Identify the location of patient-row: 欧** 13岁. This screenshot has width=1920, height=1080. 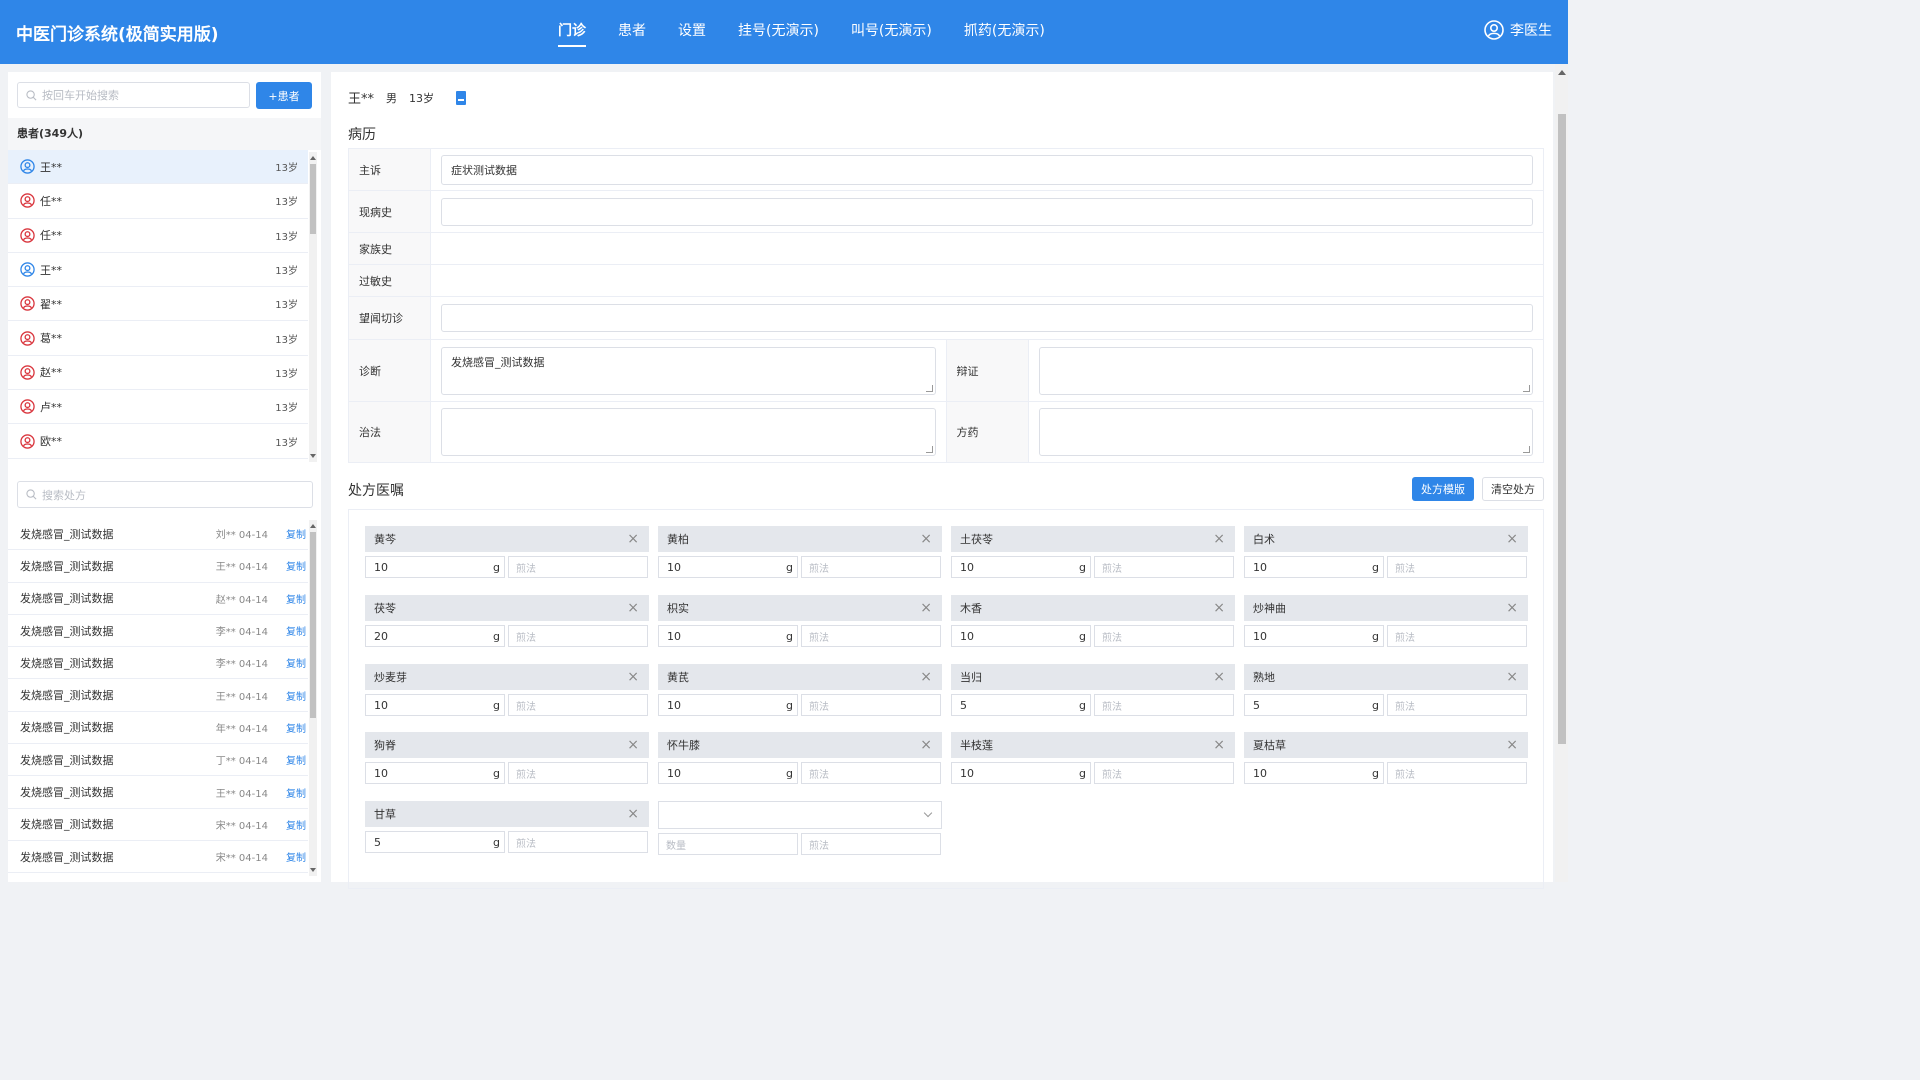
(158, 441).